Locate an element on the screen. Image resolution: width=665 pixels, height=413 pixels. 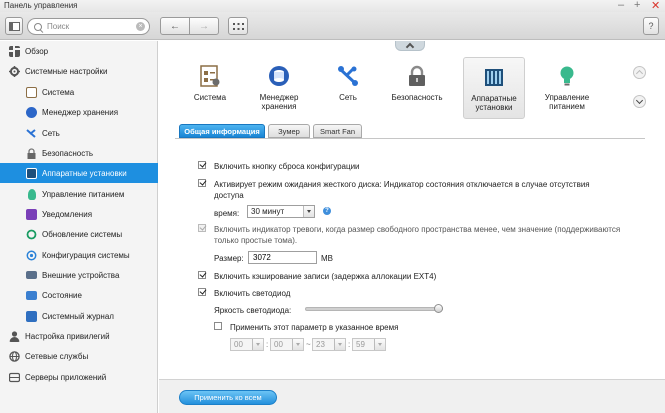
size-label: Размер: is located at coordinates (229, 258).